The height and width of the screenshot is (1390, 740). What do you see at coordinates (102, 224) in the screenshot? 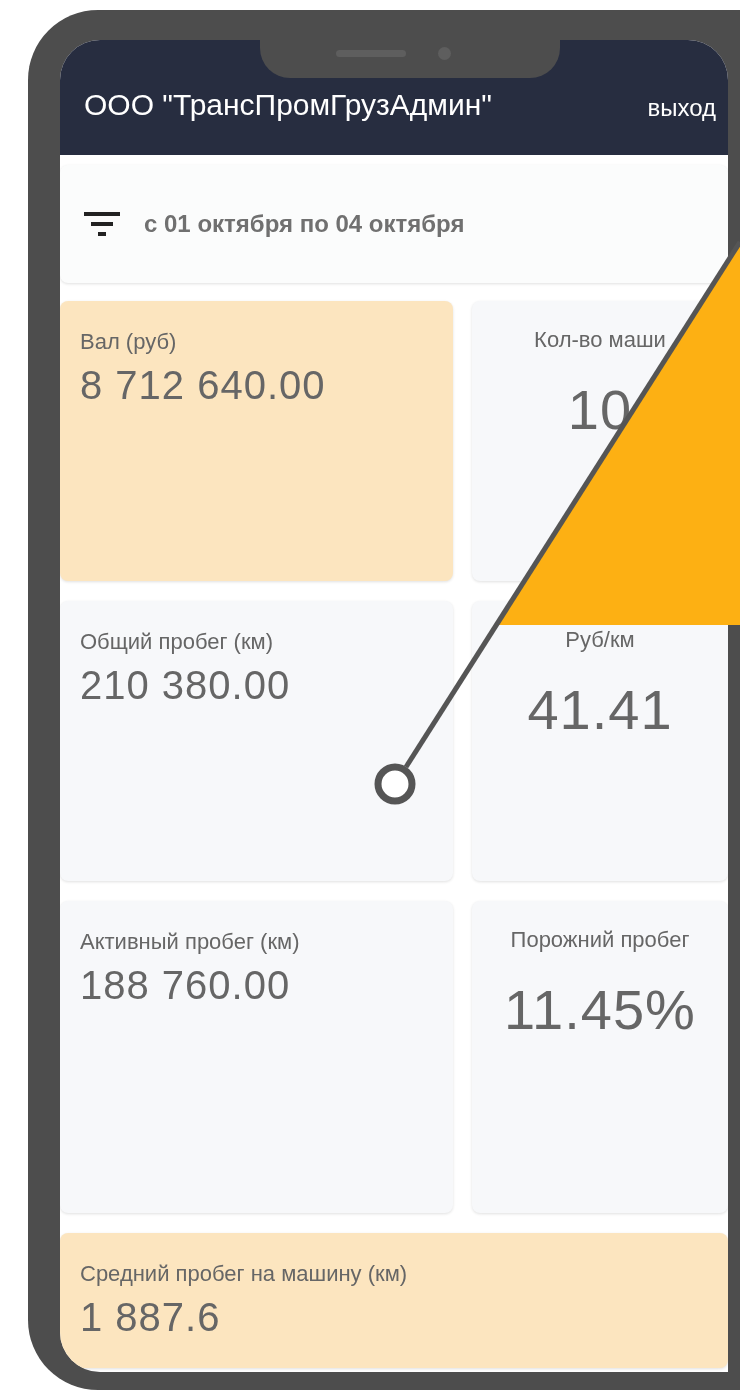
I see `filter-icon` at bounding box center [102, 224].